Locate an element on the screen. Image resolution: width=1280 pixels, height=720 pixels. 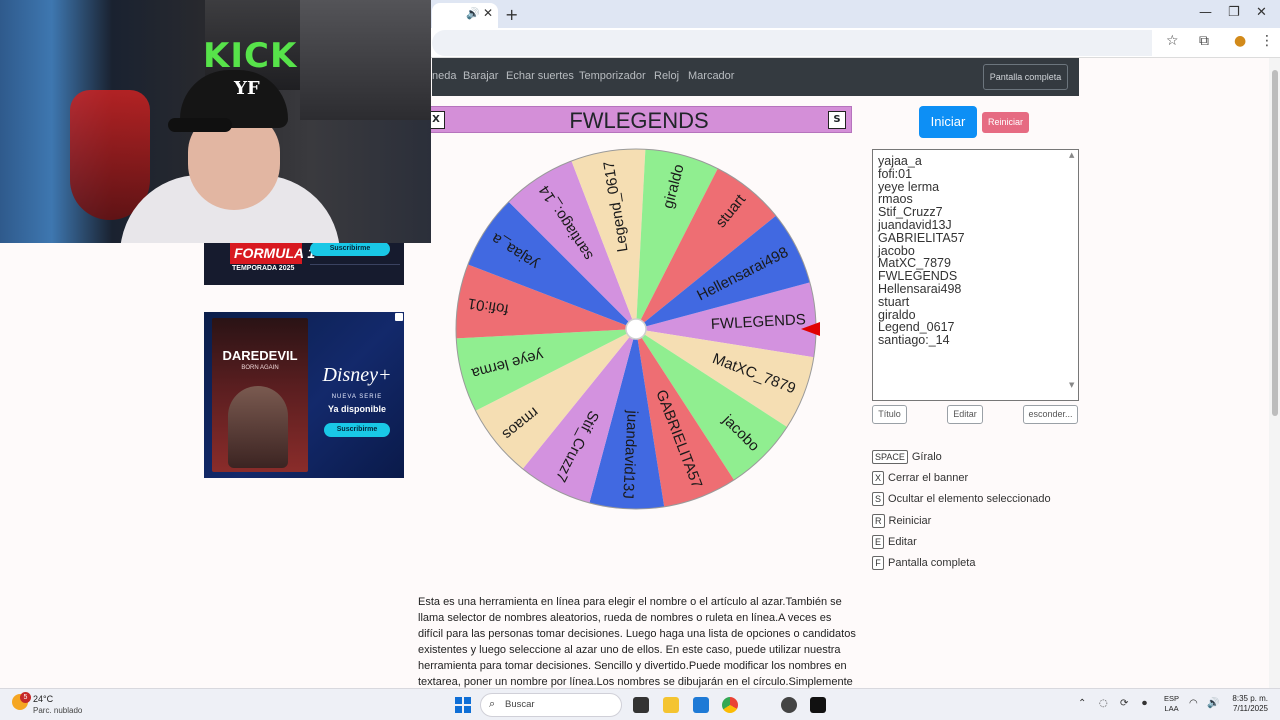
nav-link-barajar: Barajar is located at coordinates (480, 76).